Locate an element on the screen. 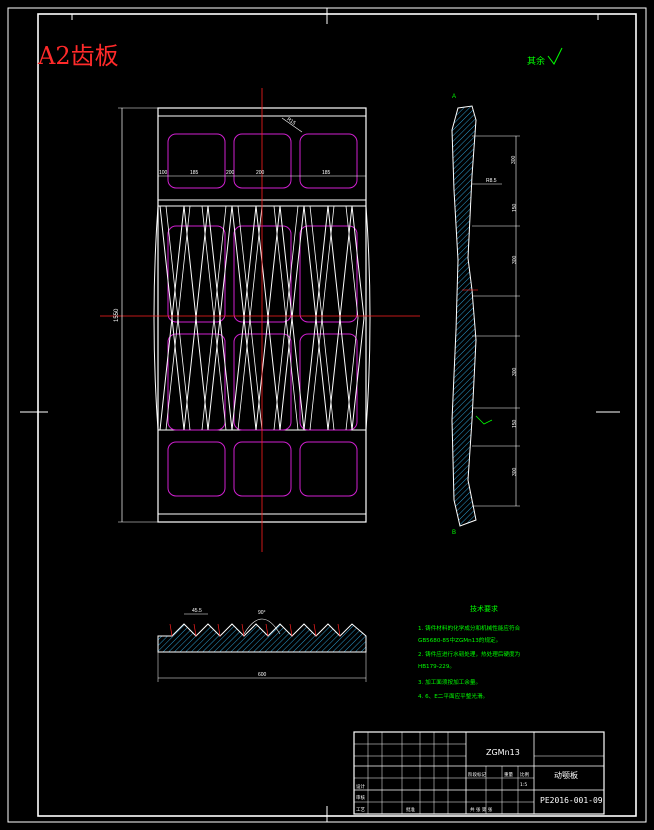 The height and width of the screenshot is (830, 654). tech-req-heading: 技术要求 is located at coordinates (484, 608).